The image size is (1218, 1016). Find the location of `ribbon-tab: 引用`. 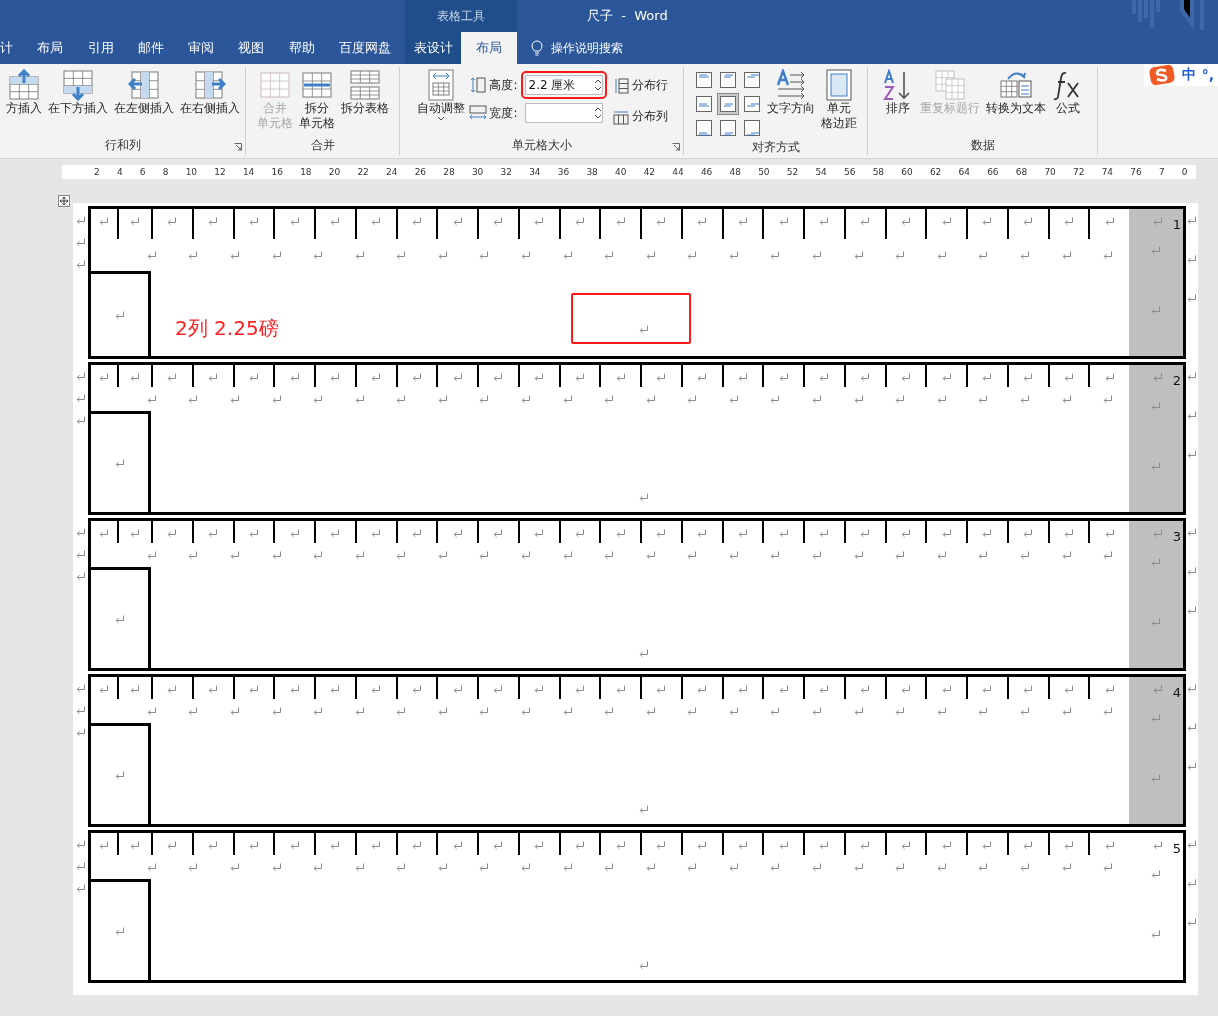

ribbon-tab: 引用 is located at coordinates (100, 48).